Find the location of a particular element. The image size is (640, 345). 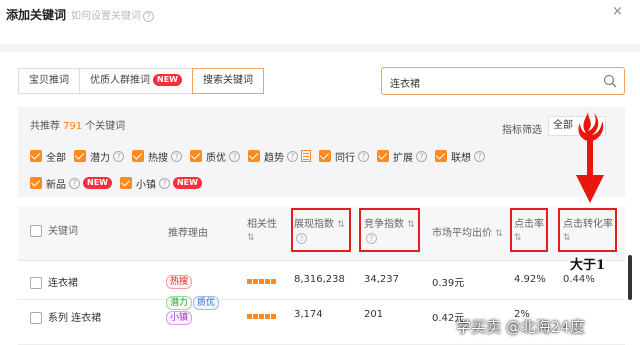

column-keyword: 关键词 is located at coordinates (54, 231).